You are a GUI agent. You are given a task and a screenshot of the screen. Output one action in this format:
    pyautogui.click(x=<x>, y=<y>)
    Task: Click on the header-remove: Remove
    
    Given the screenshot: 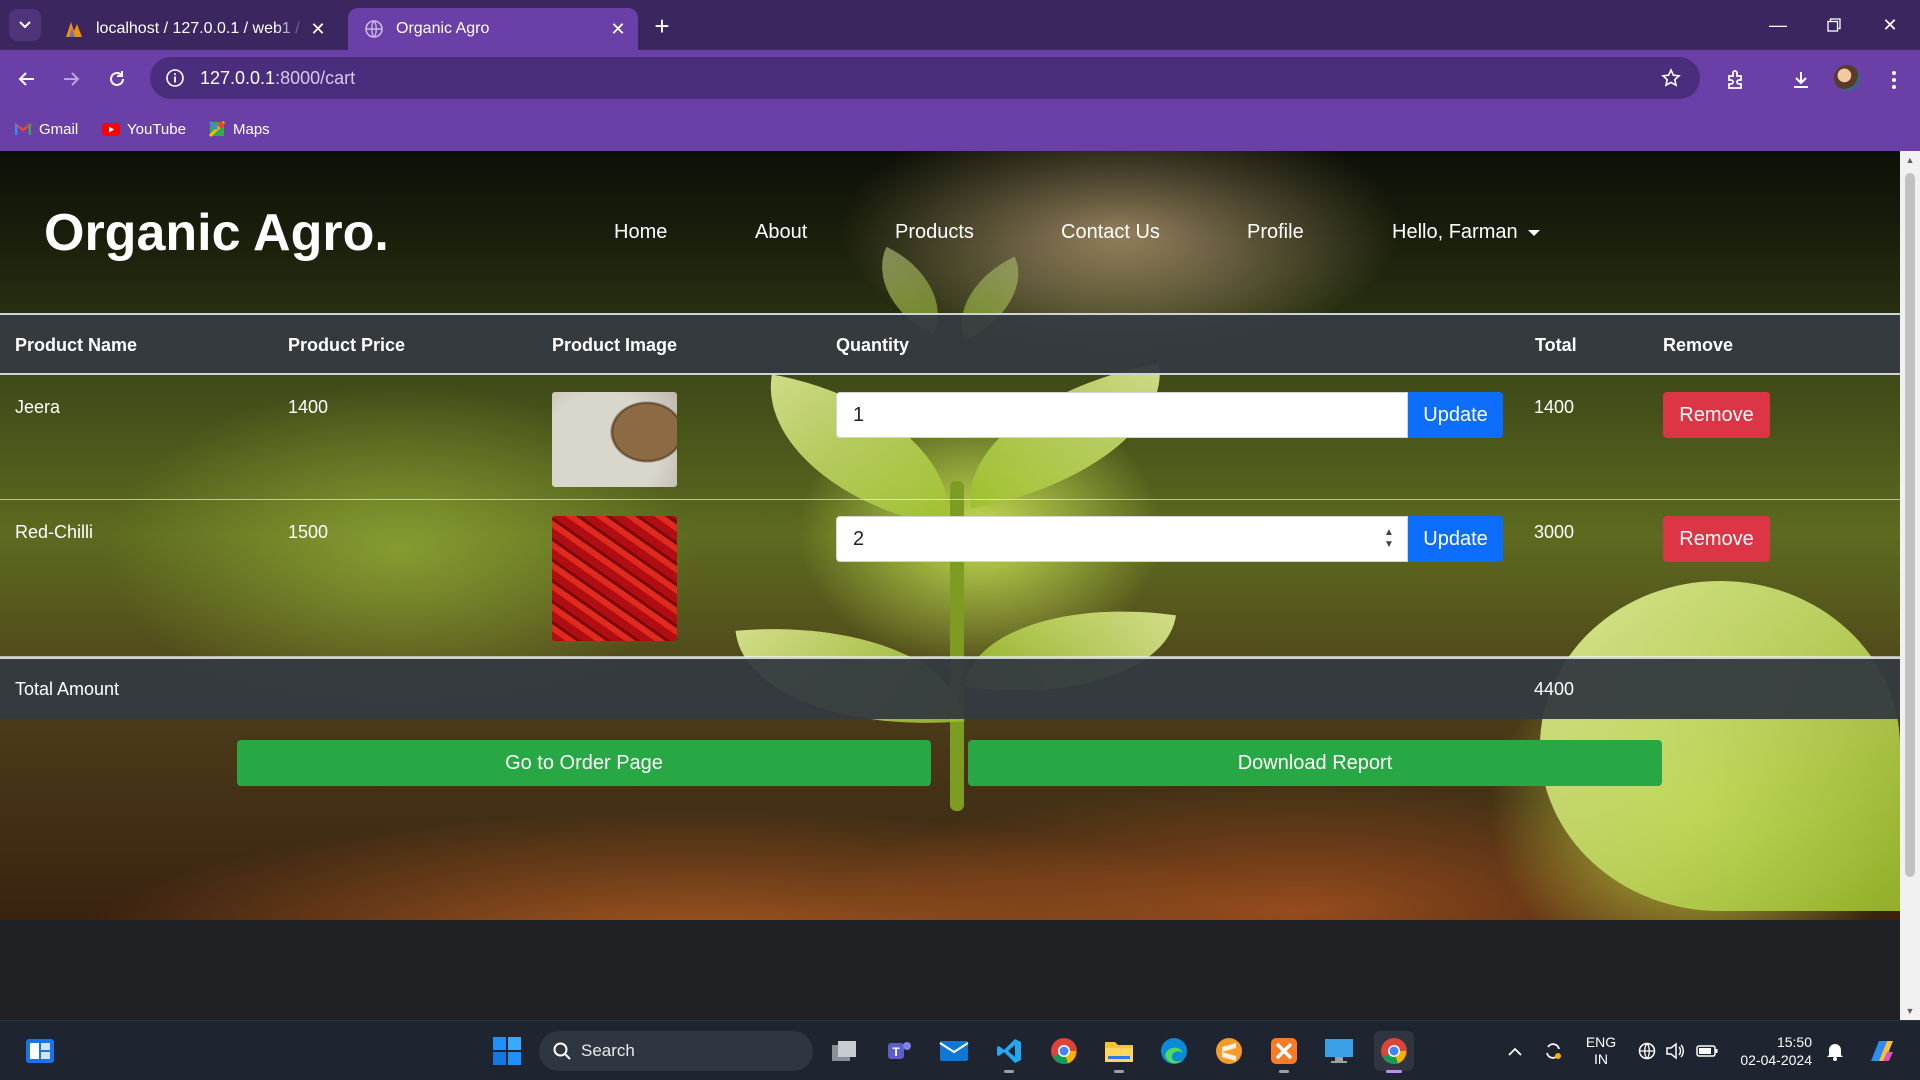 What is the action you would take?
    pyautogui.click(x=1698, y=345)
    